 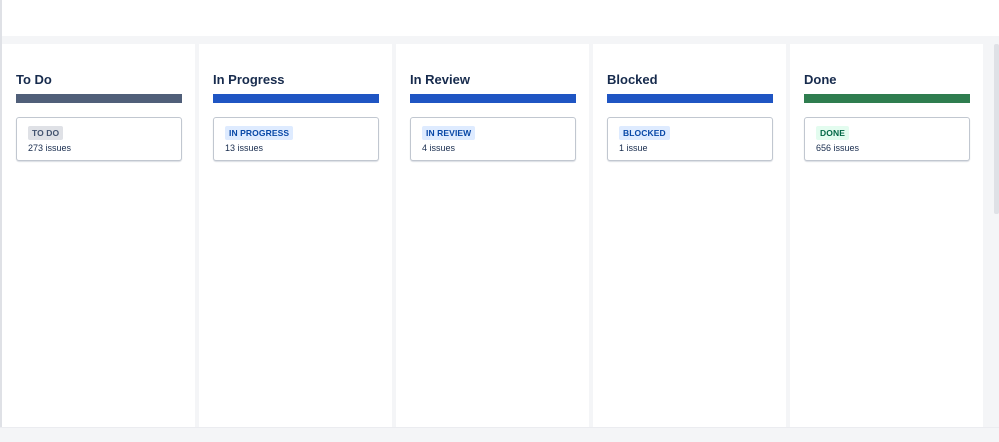 What do you see at coordinates (820, 79) in the screenshot?
I see `column-title: Done` at bounding box center [820, 79].